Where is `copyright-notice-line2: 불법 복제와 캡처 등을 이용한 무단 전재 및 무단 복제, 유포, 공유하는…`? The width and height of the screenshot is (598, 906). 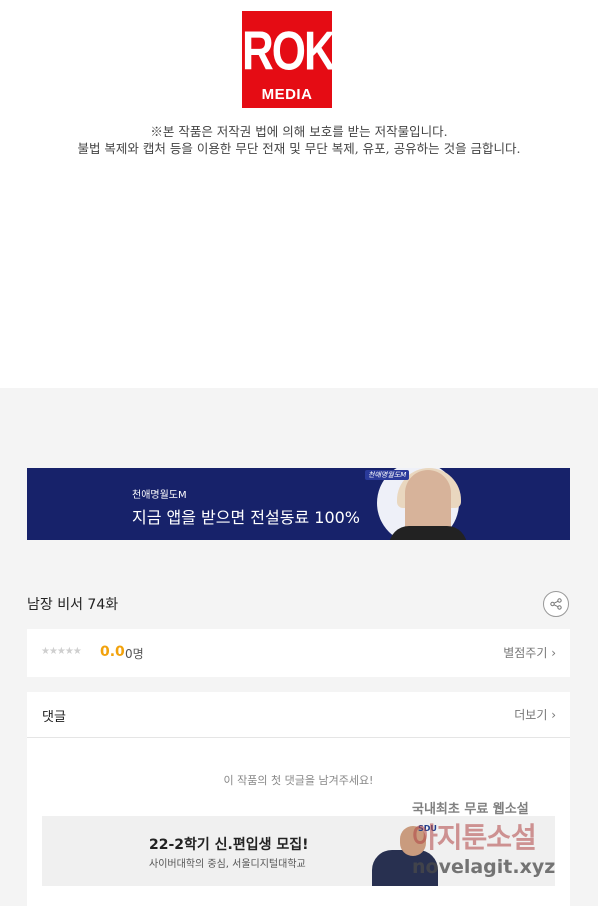
copyright-notice-line2: 불법 복제와 캡처 등을 이용한 무단 전재 및 무단 복제, 유포, 공유하는… is located at coordinates (299, 148).